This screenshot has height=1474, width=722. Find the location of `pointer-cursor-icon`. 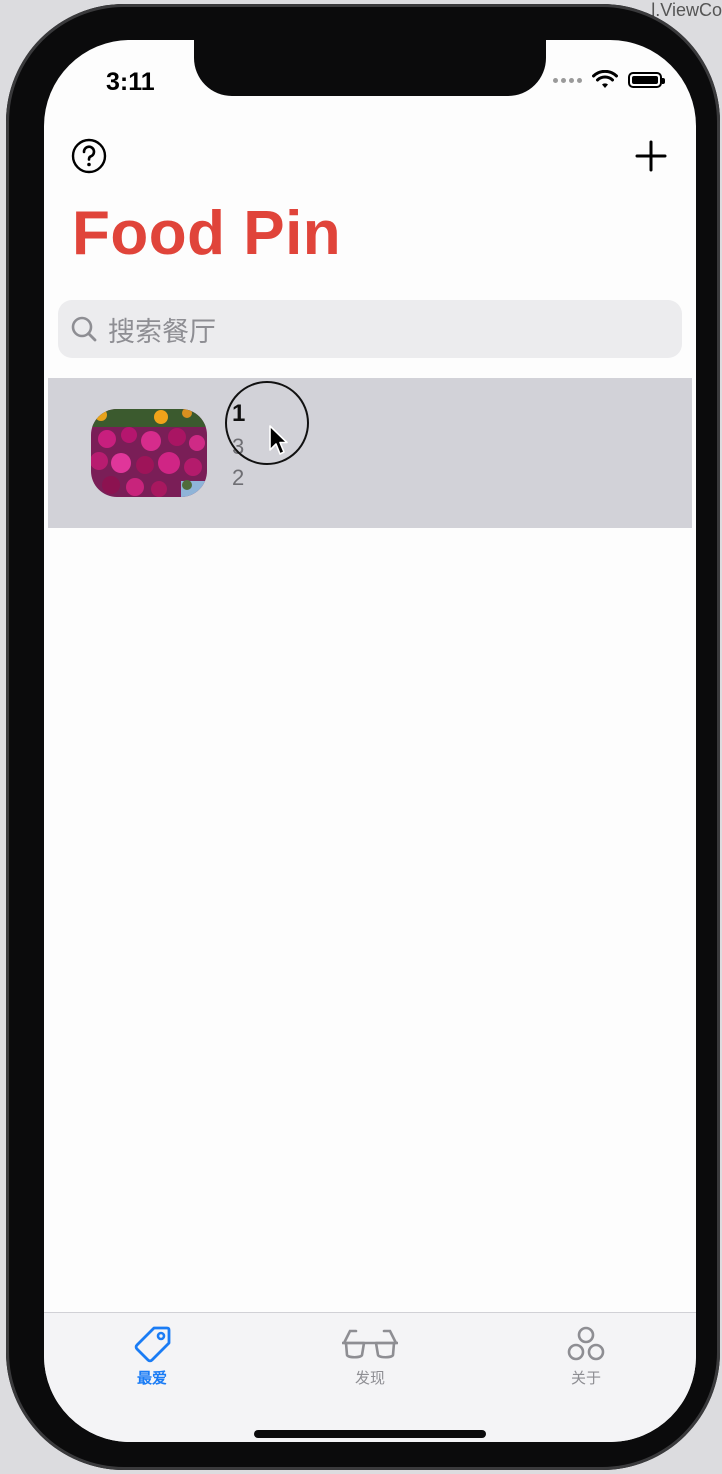

pointer-cursor-icon is located at coordinates (278, 440).